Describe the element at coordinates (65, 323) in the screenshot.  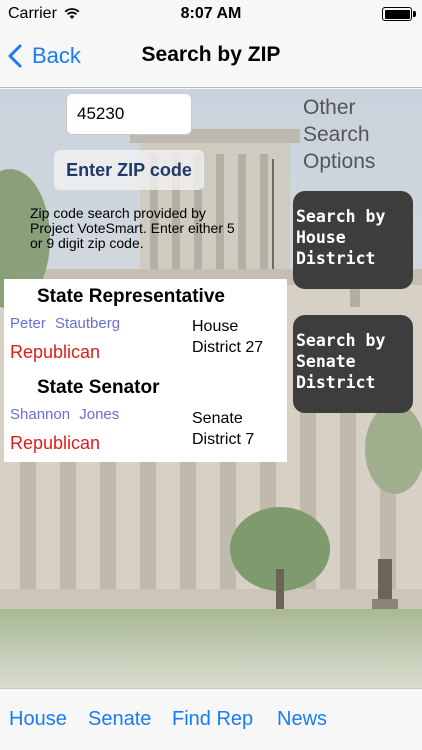
I see `representative-name: Peter Stautberg` at that location.